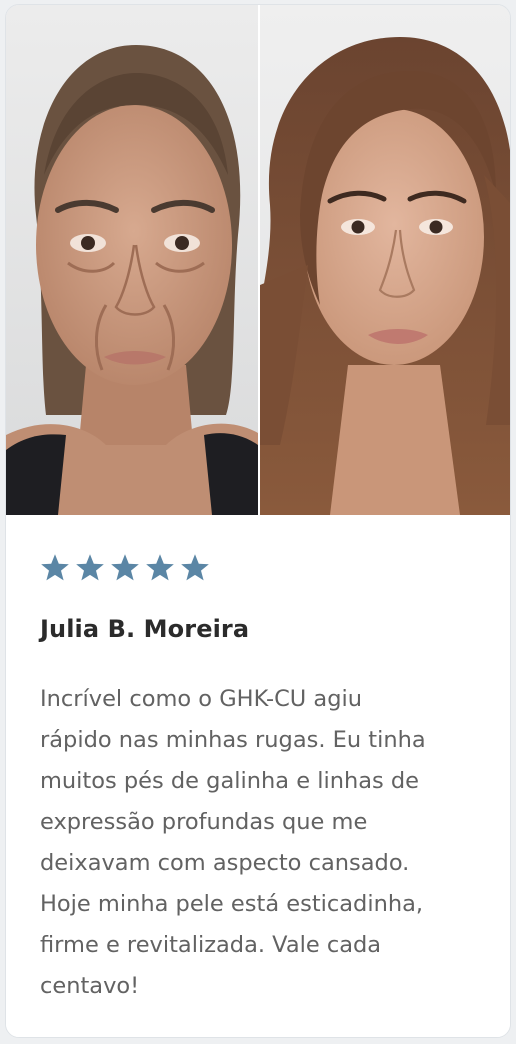 The image size is (516, 1044). I want to click on star-rating, so click(125, 568).